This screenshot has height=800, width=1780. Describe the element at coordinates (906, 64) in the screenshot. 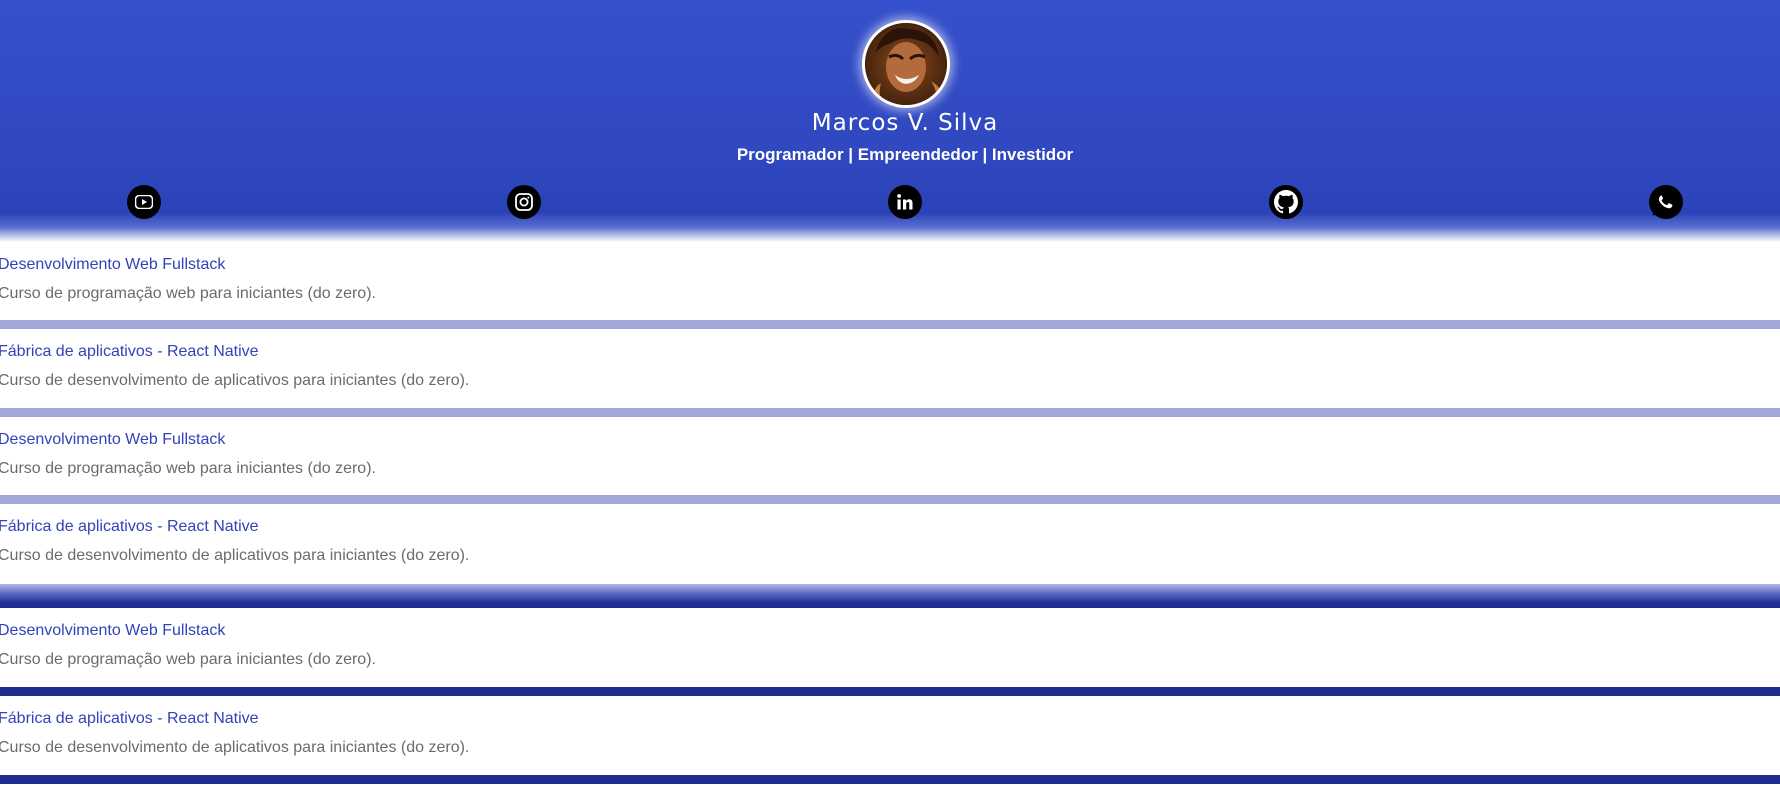

I see `avatar` at that location.